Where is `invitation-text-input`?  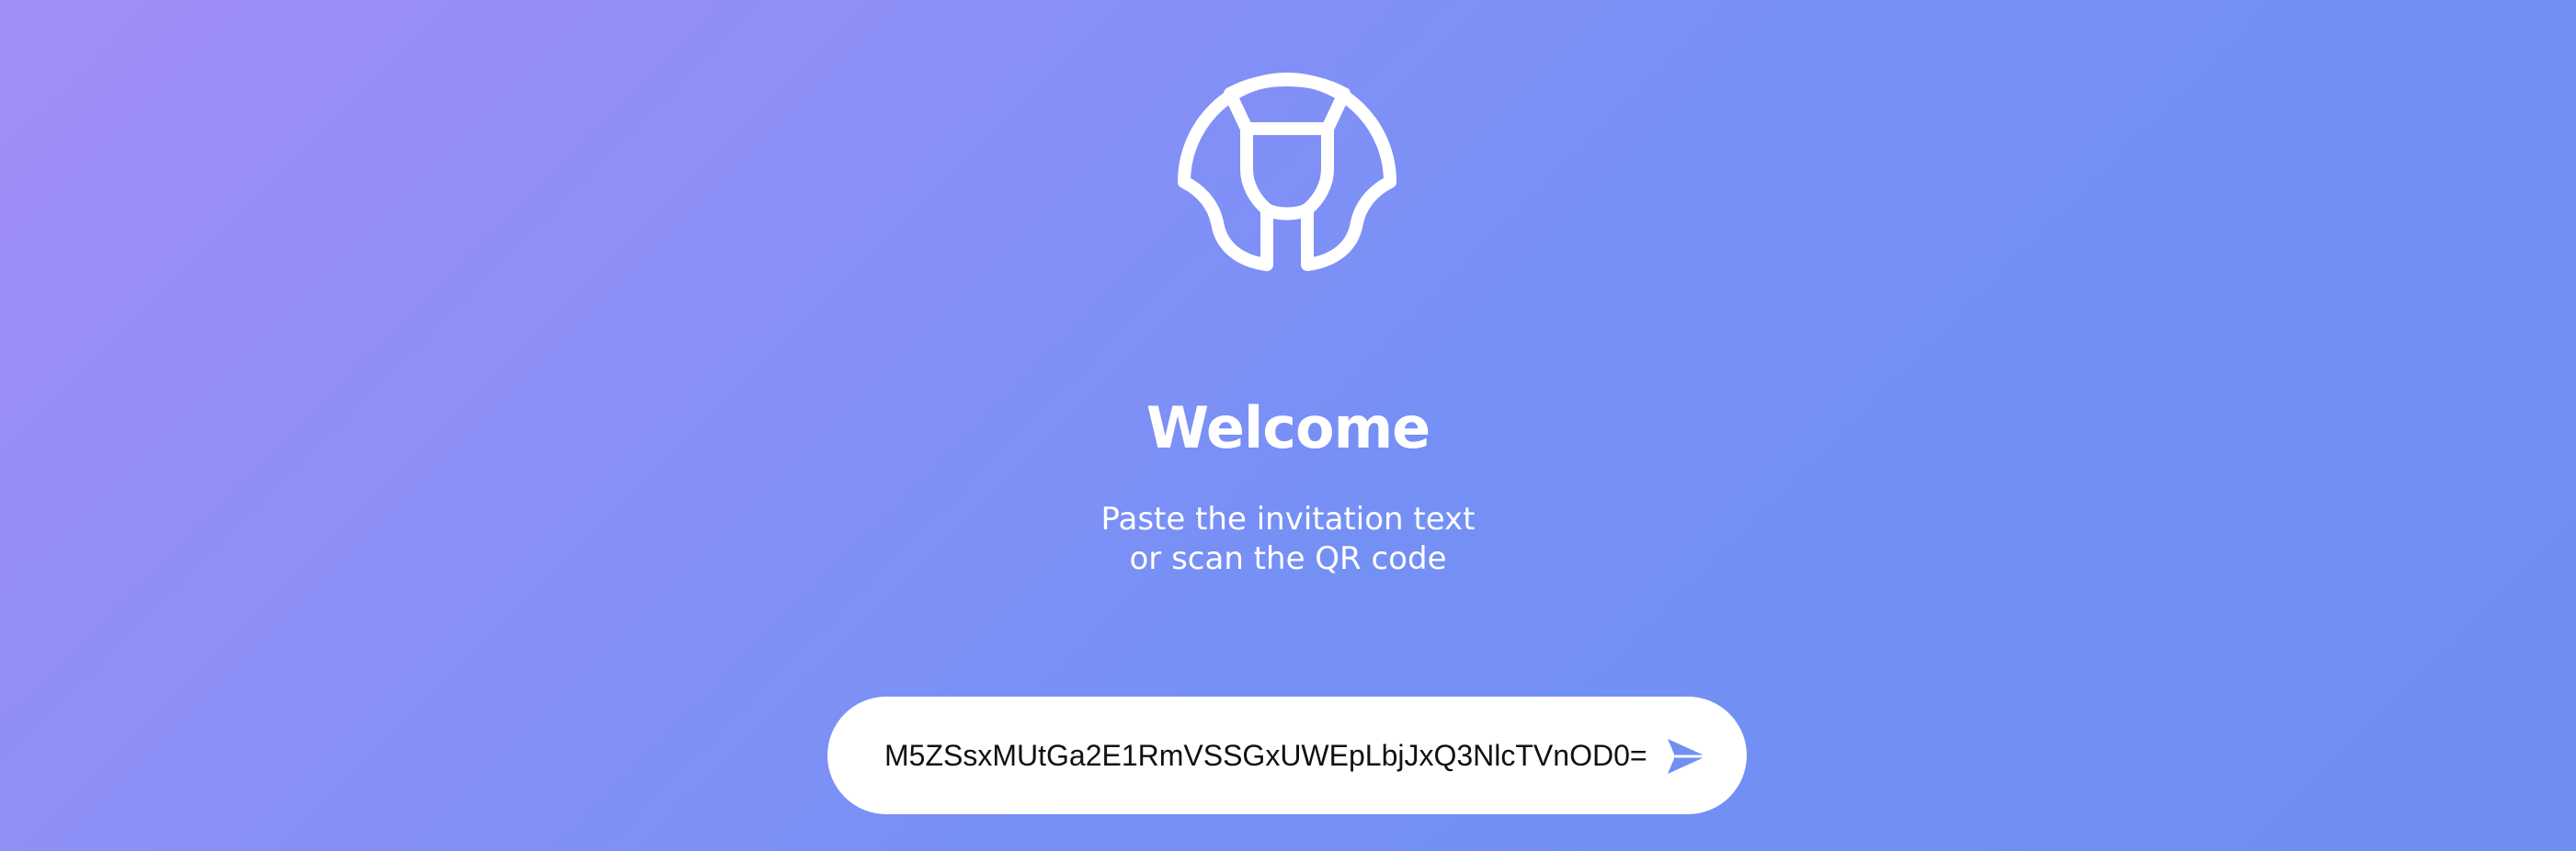
invitation-text-input is located at coordinates (1270, 755).